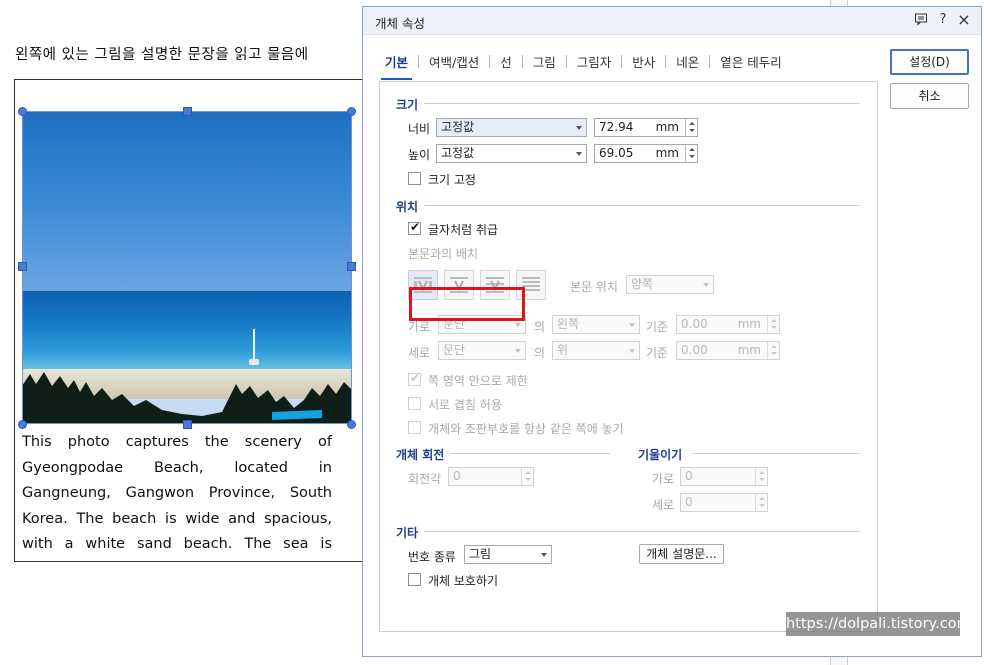 This screenshot has width=984, height=665. Describe the element at coordinates (482, 350) in the screenshot. I see `vertical-ref-select: 문단` at that location.